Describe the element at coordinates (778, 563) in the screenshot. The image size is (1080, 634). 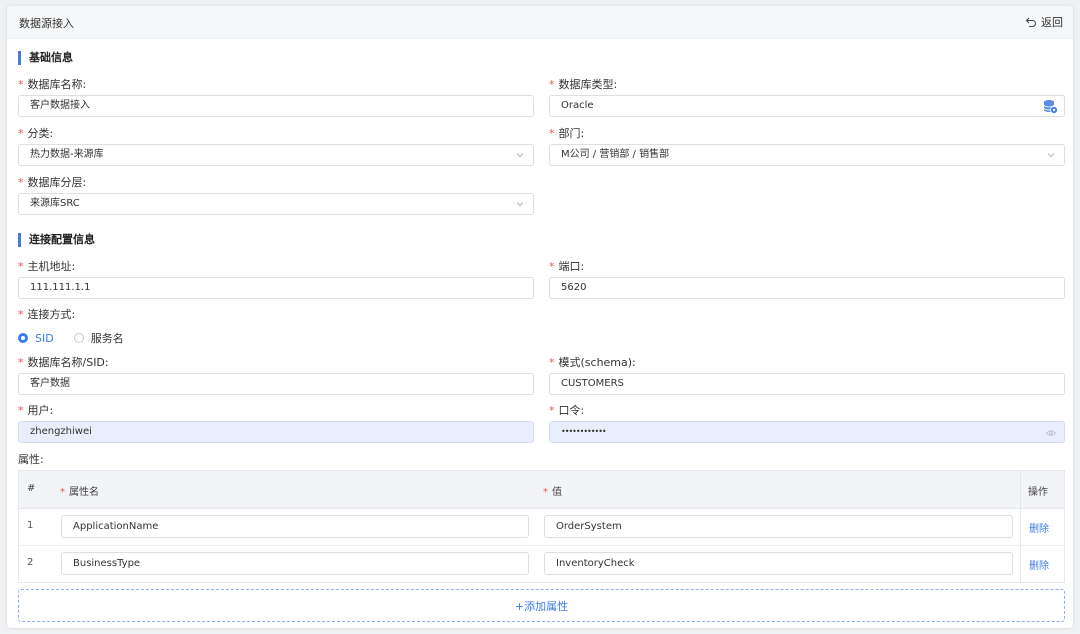
I see `property-value-input: InventoryCheck` at that location.